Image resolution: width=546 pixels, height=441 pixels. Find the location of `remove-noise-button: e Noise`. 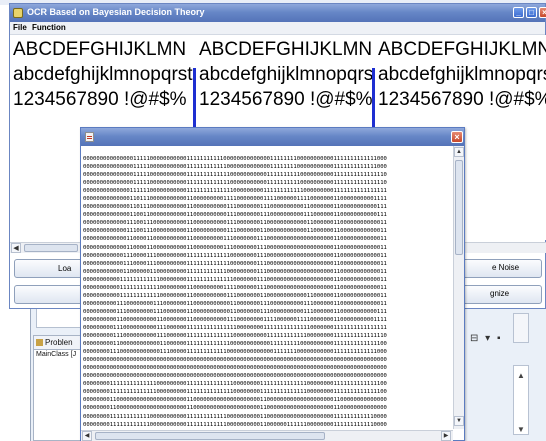

remove-noise-button: e Noise is located at coordinates (497, 268).